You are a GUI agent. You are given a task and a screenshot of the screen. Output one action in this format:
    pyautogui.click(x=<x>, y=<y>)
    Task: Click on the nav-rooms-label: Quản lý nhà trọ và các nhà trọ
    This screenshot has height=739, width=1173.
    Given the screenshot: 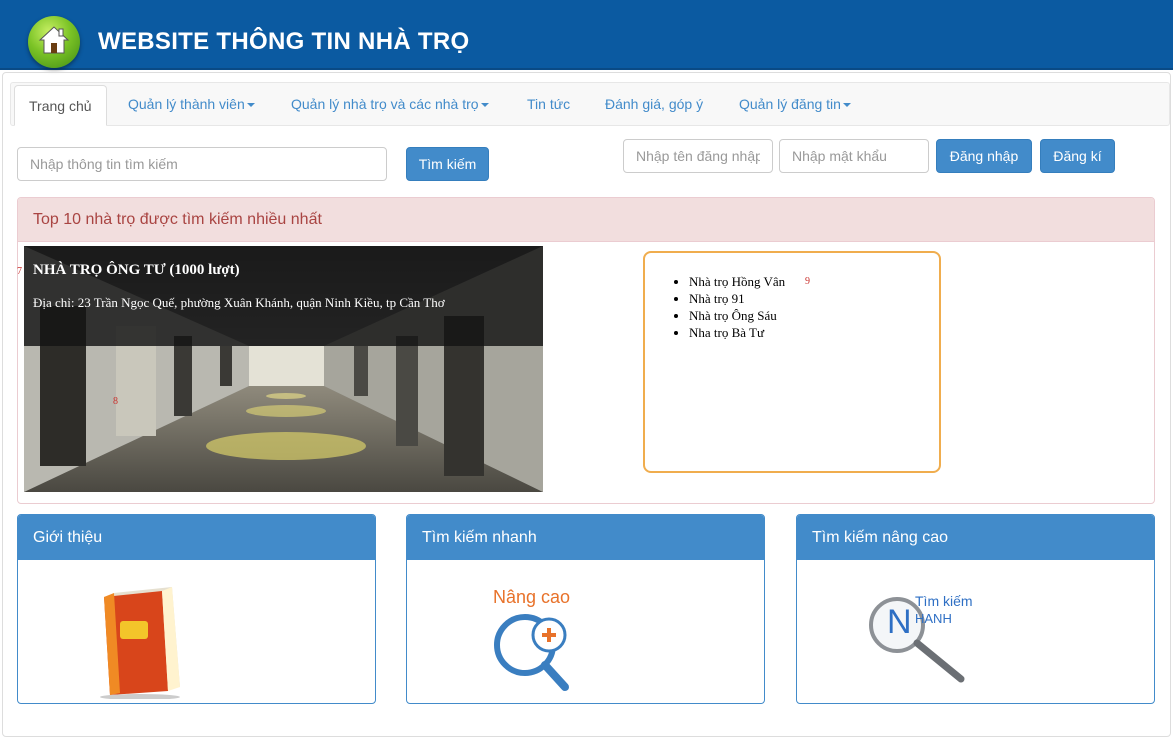 What is the action you would take?
    pyautogui.click(x=385, y=104)
    